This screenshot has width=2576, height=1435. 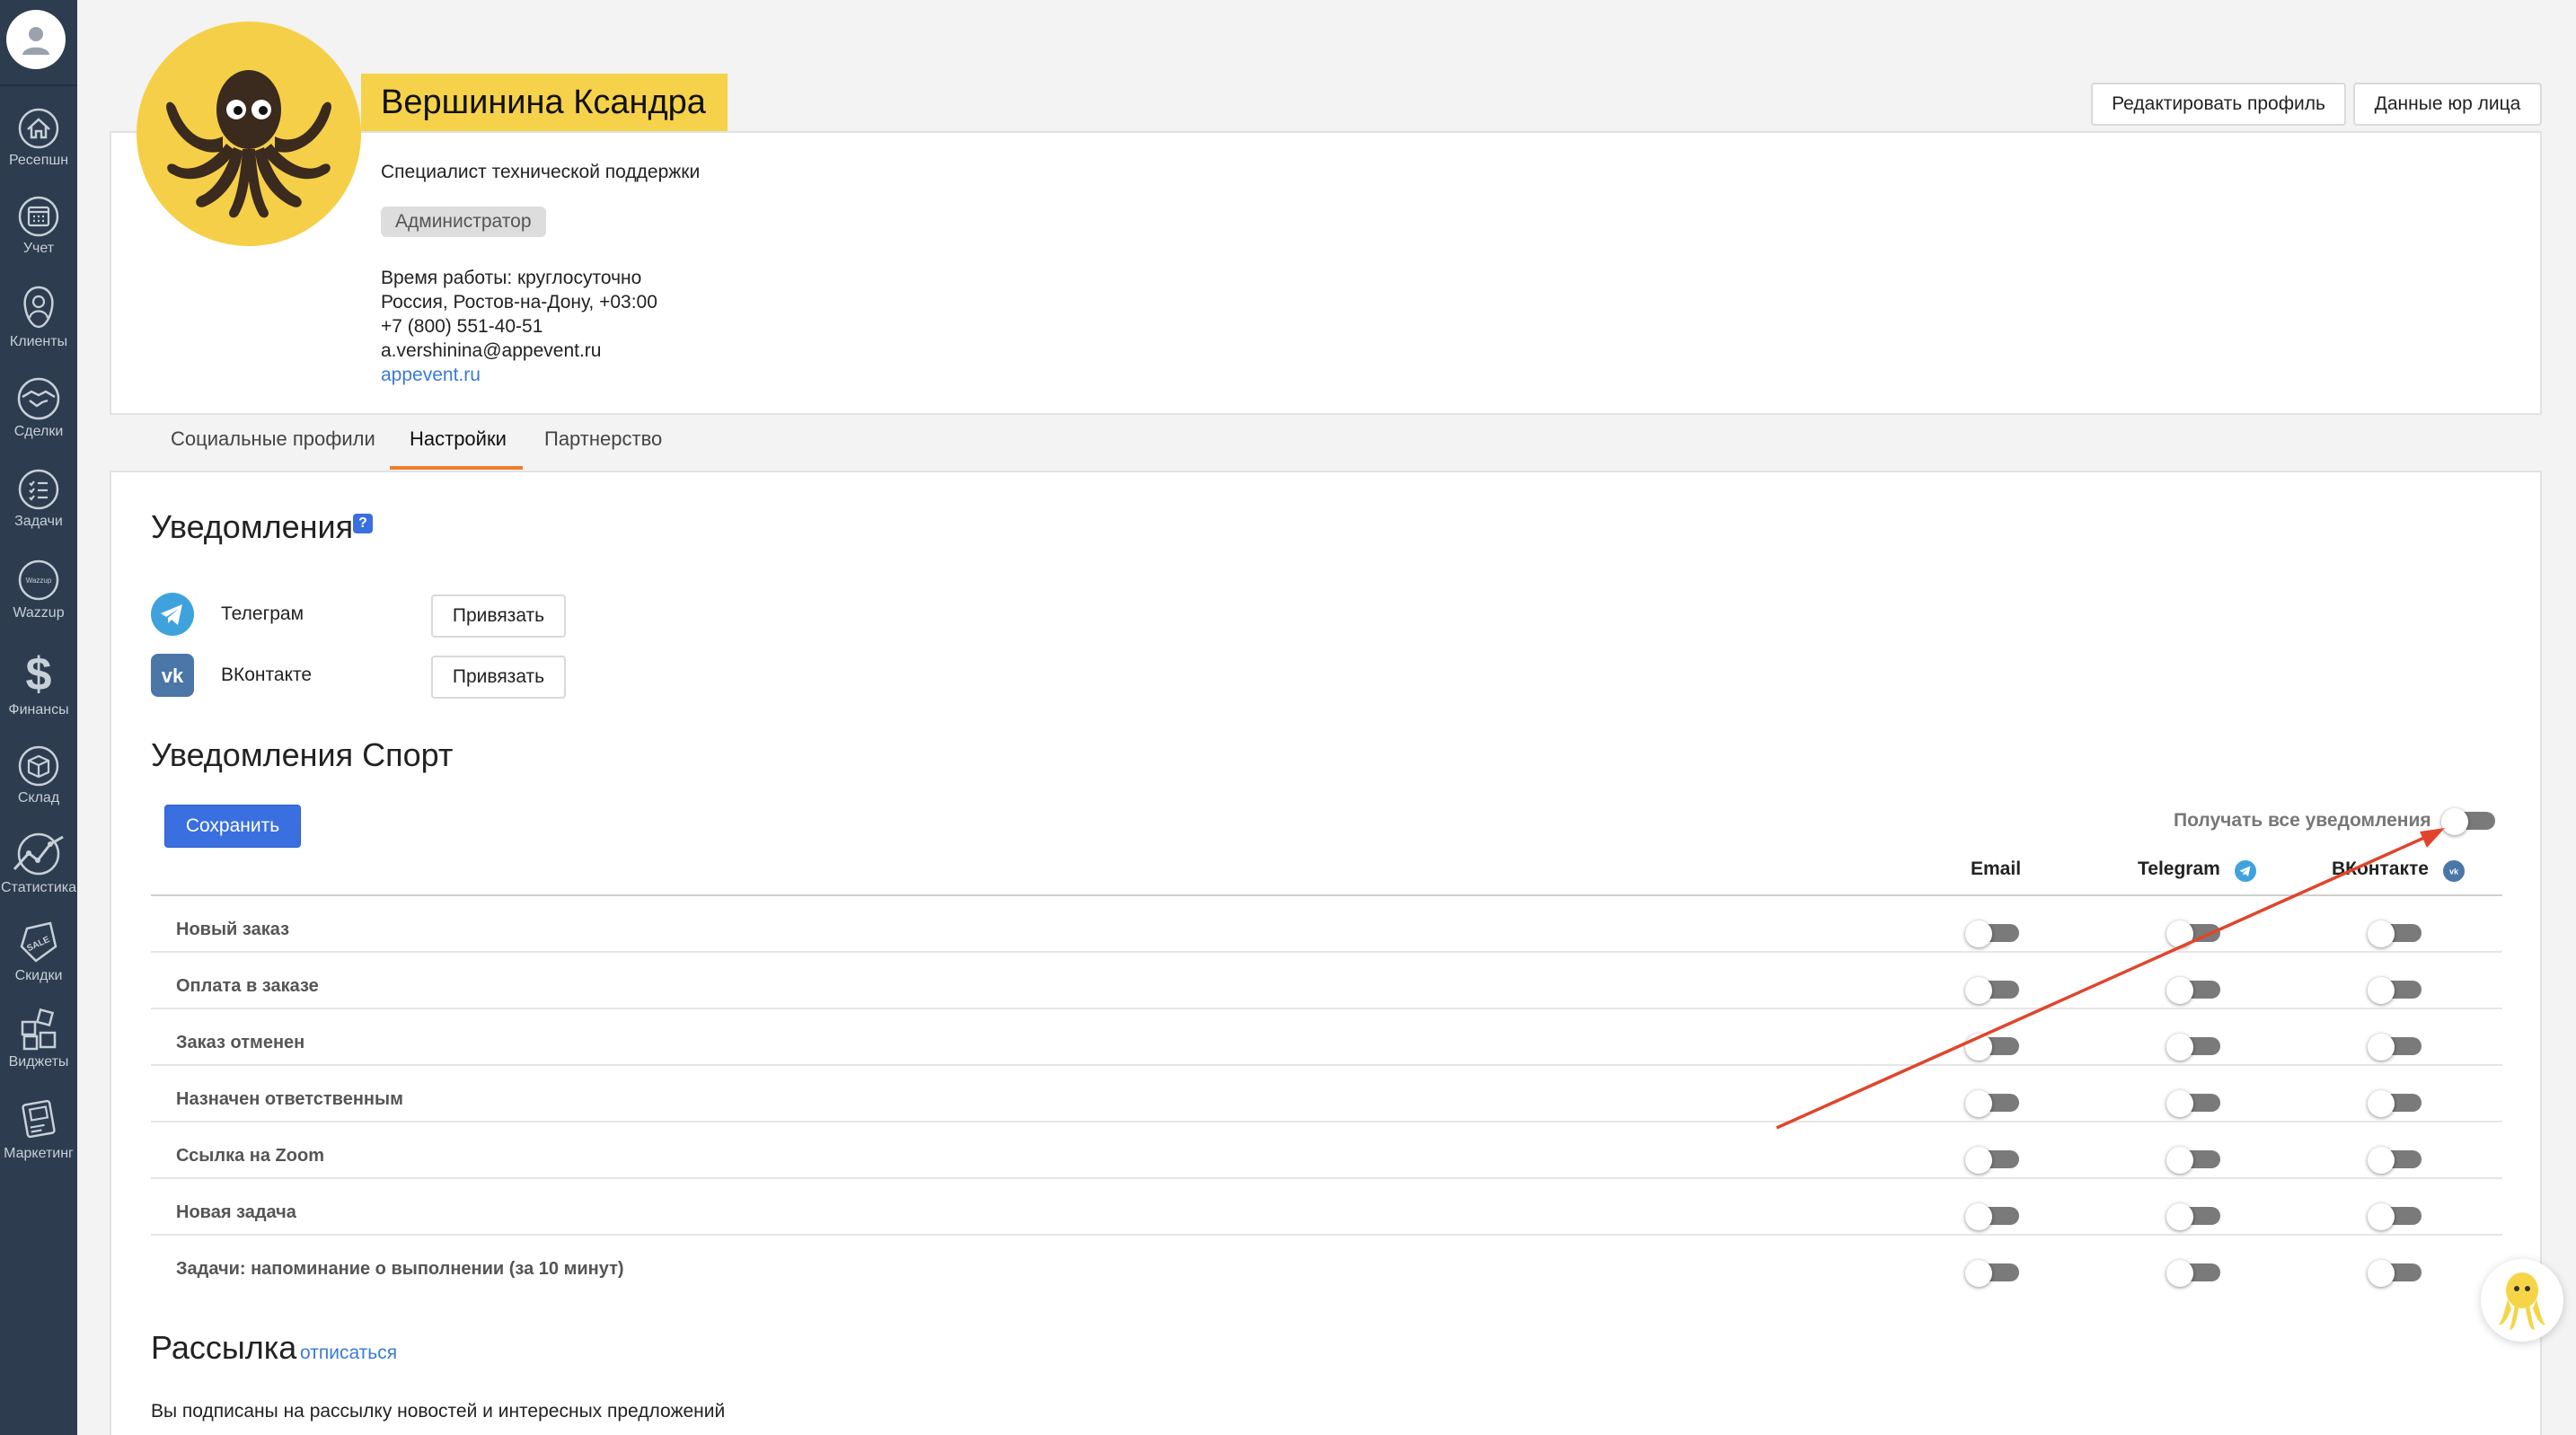 I want to click on column-vk: ВКонтакте, so click(x=2380, y=868).